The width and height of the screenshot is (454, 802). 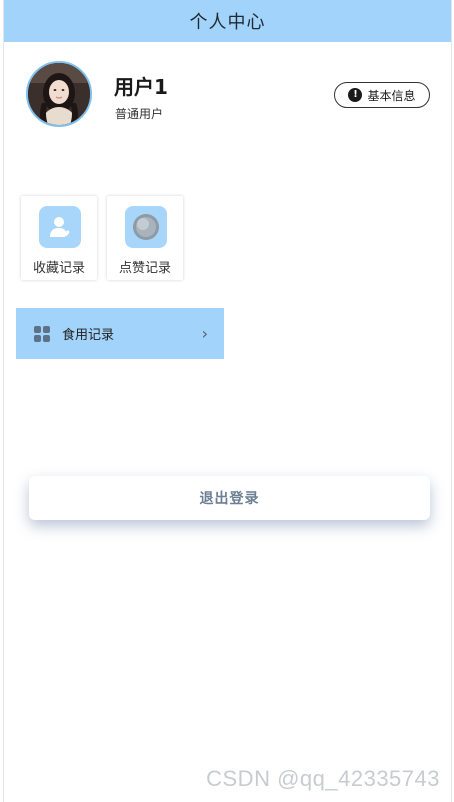 I want to click on page-title: 个人中心, so click(x=227, y=22).